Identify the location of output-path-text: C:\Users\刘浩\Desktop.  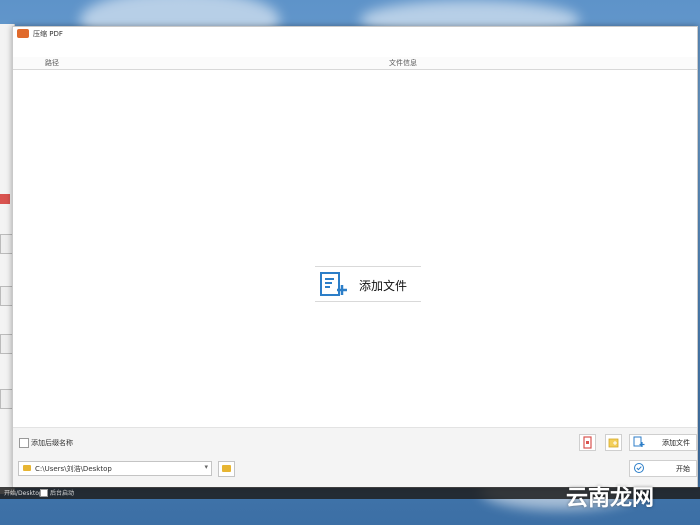
(73, 469).